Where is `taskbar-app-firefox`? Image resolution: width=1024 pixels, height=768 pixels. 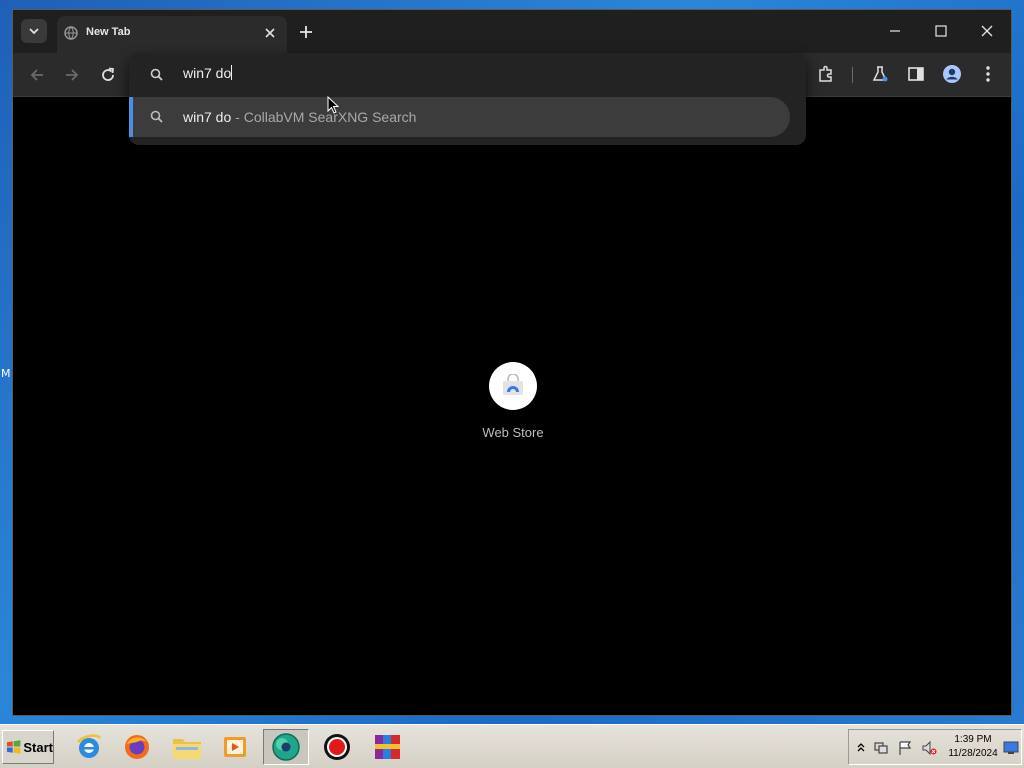 taskbar-app-firefox is located at coordinates (137, 747).